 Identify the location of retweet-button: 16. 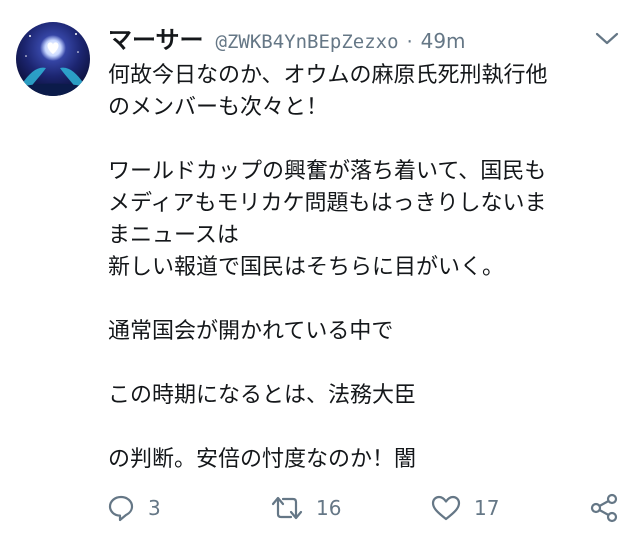
(305, 508).